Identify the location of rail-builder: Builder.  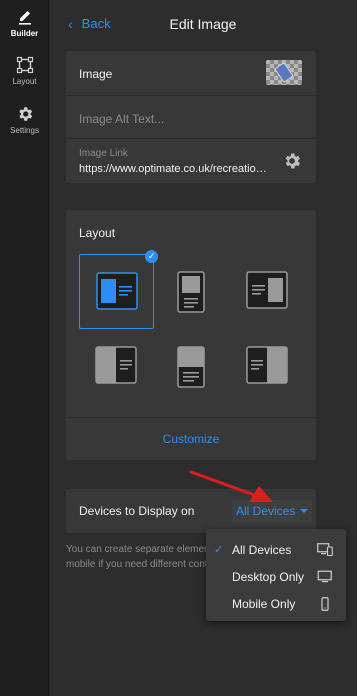
(24, 23).